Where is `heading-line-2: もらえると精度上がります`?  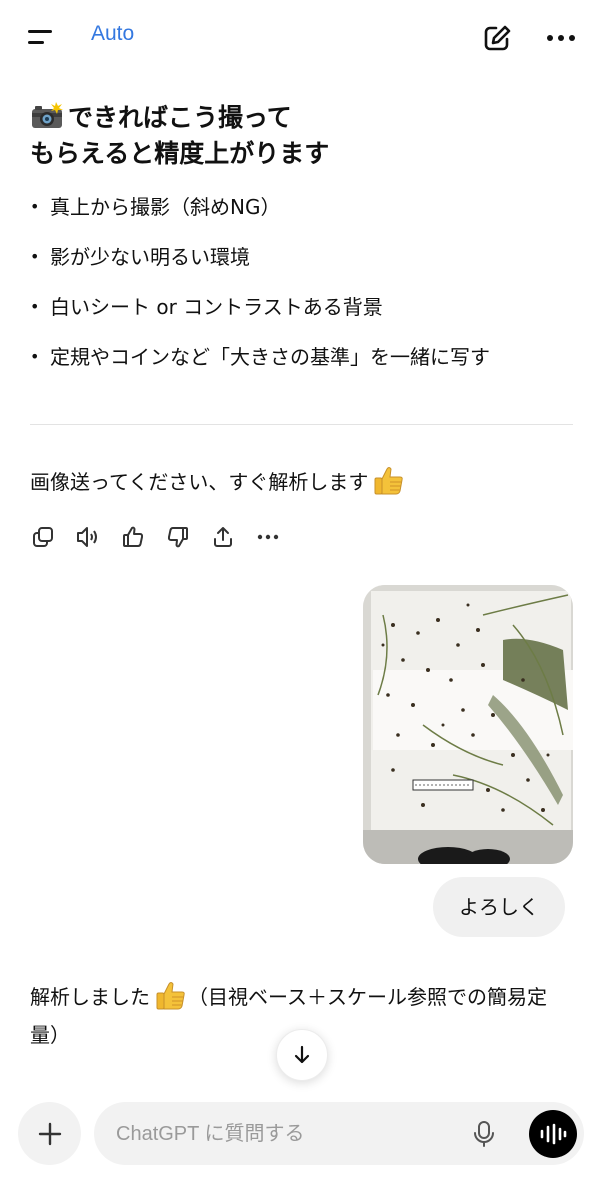 heading-line-2: もらえると精度上がります is located at coordinates (180, 153).